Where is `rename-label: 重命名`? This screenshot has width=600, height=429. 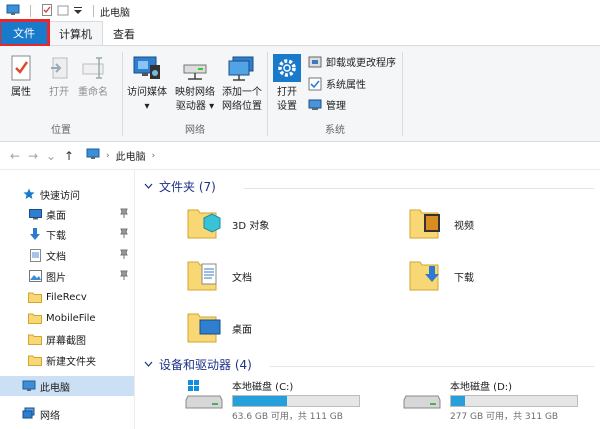 rename-label: 重命名 is located at coordinates (93, 92).